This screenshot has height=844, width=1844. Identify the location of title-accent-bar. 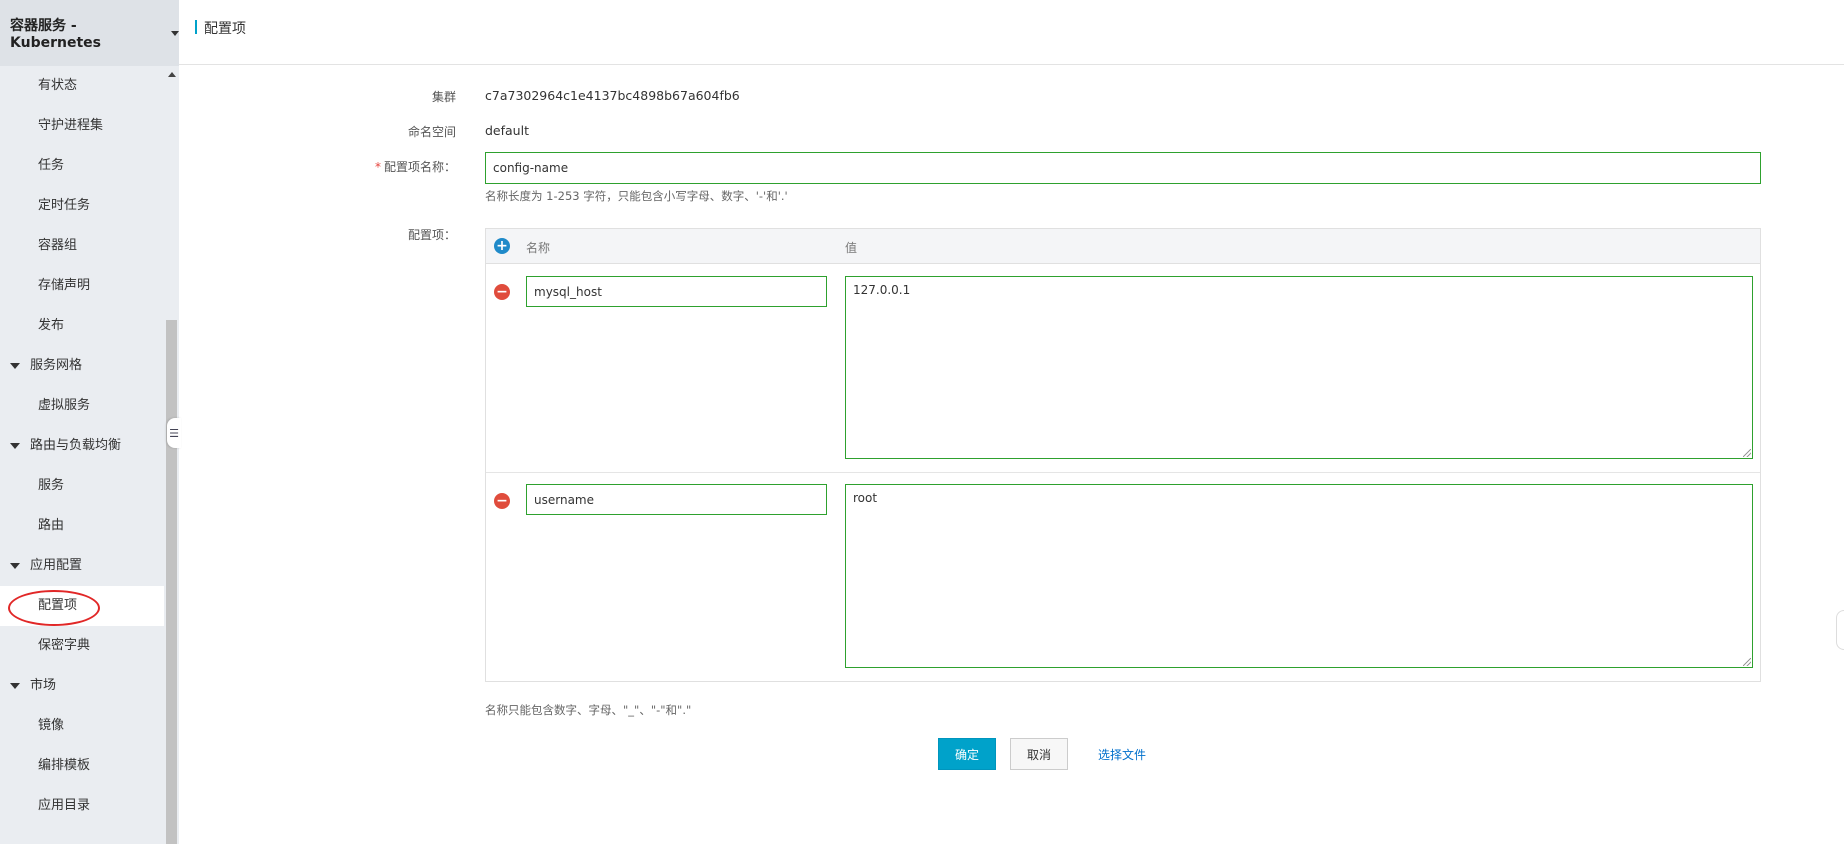
(196, 27).